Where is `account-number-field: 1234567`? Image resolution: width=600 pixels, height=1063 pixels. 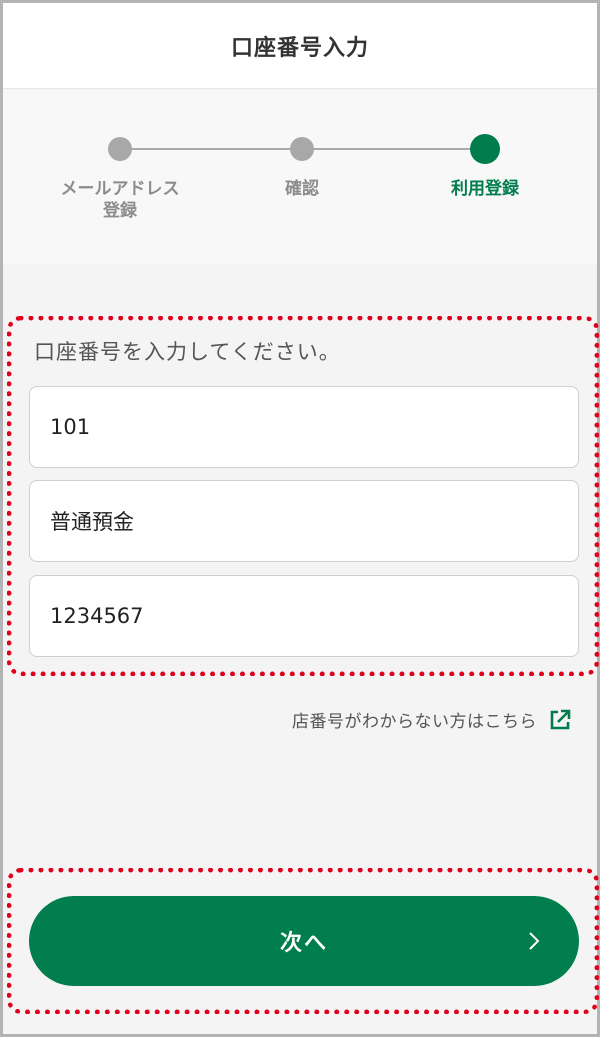
account-number-field: 1234567 is located at coordinates (304, 616).